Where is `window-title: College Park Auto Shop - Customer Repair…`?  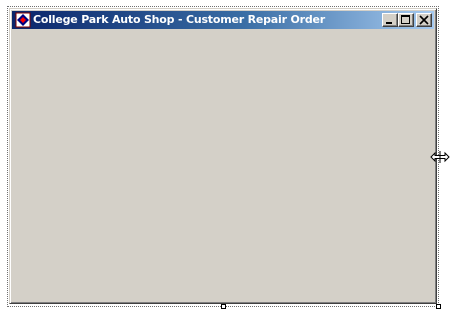 window-title: College Park Auto Shop - Customer Repair… is located at coordinates (179, 19).